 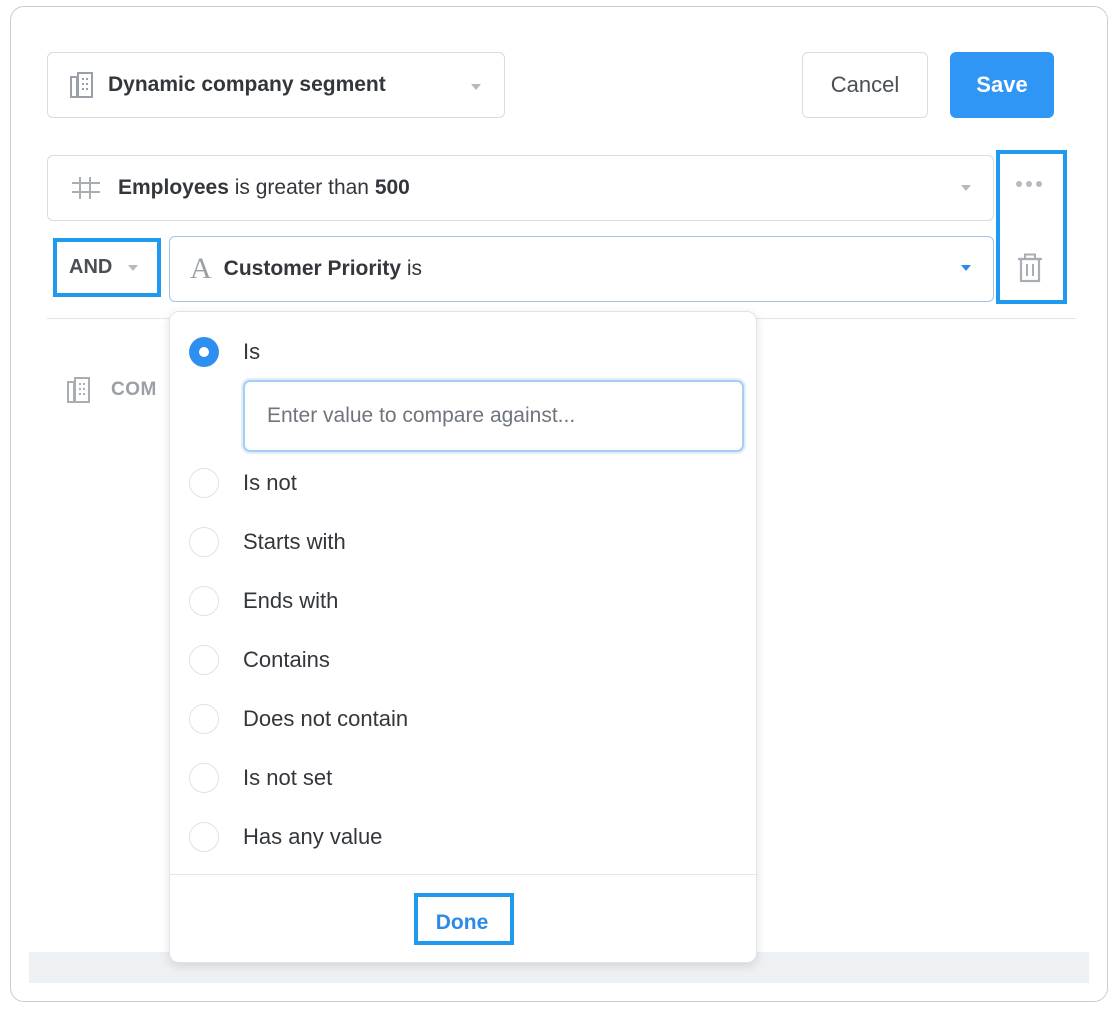 What do you see at coordinates (312, 268) in the screenshot?
I see `filter-field: Customer Priority` at bounding box center [312, 268].